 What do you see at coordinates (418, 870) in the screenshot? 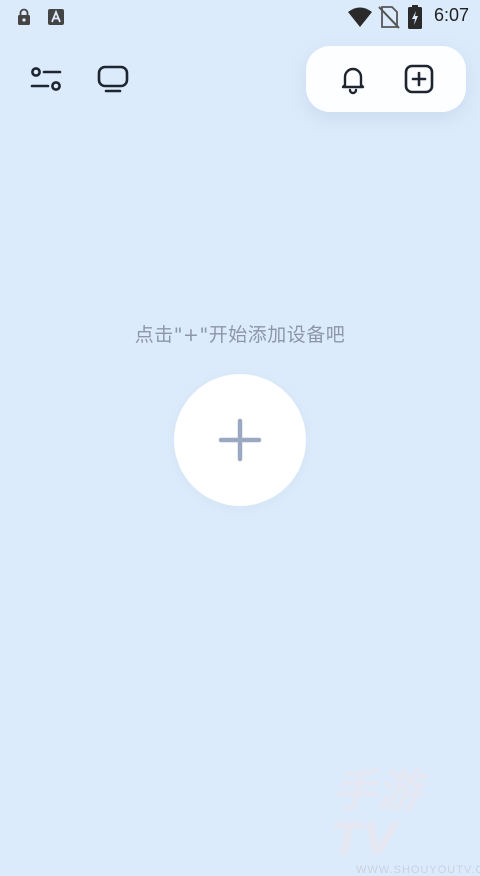
I see `watermark-url: WWW.SHOUYOUTV.COM` at bounding box center [418, 870].